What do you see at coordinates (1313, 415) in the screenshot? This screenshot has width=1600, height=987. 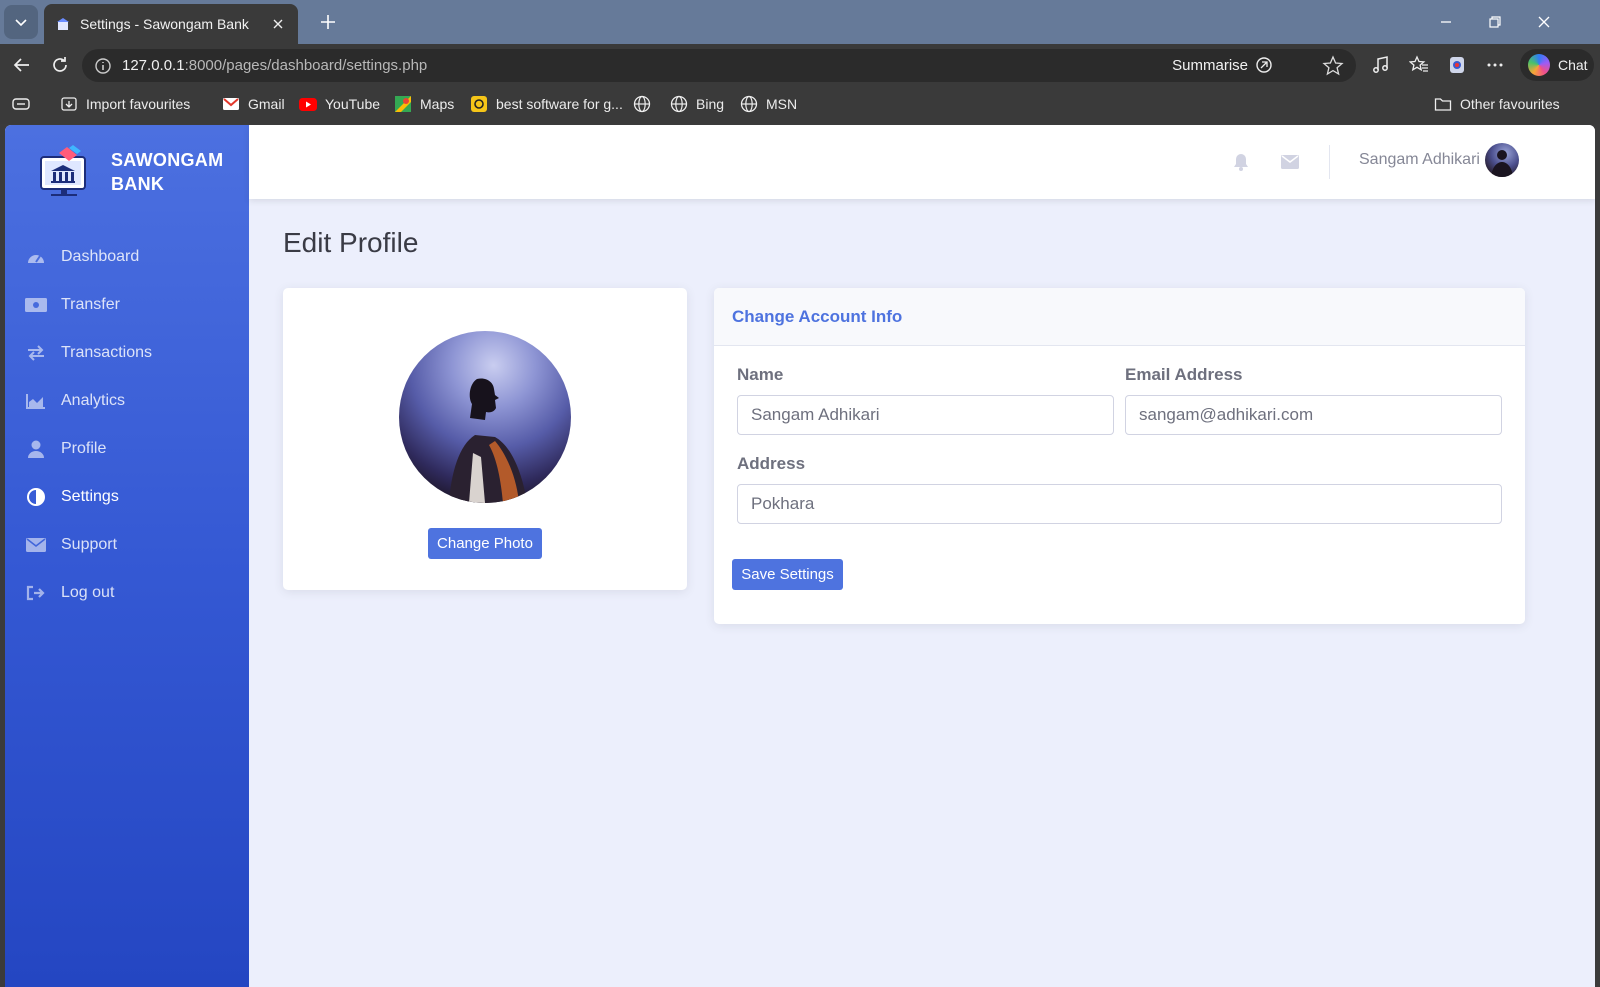 I see `email-input: sangam@adhikari.com` at bounding box center [1313, 415].